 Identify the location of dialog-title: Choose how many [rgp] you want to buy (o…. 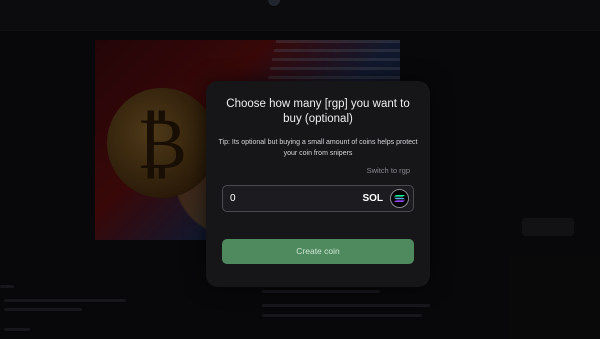
(318, 111).